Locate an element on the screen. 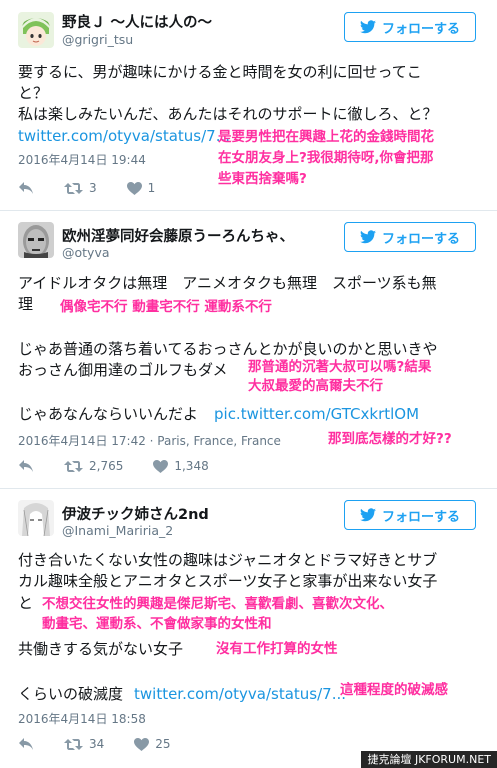  user-handle: @grigri_tsu is located at coordinates (97, 39).